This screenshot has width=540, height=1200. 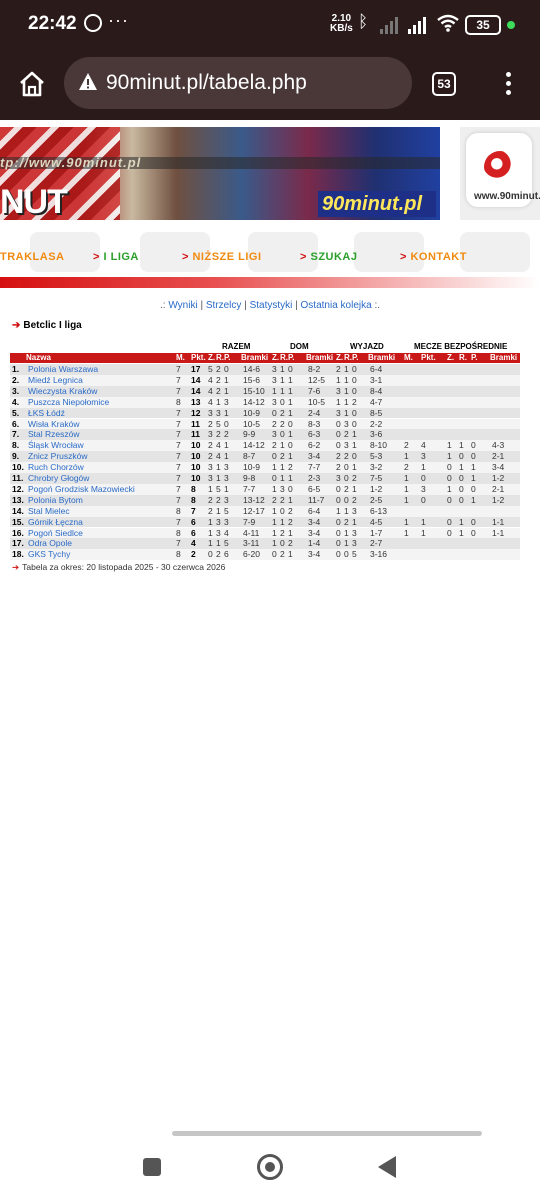 I want to click on cell-dp: 2, so click(x=290, y=543).